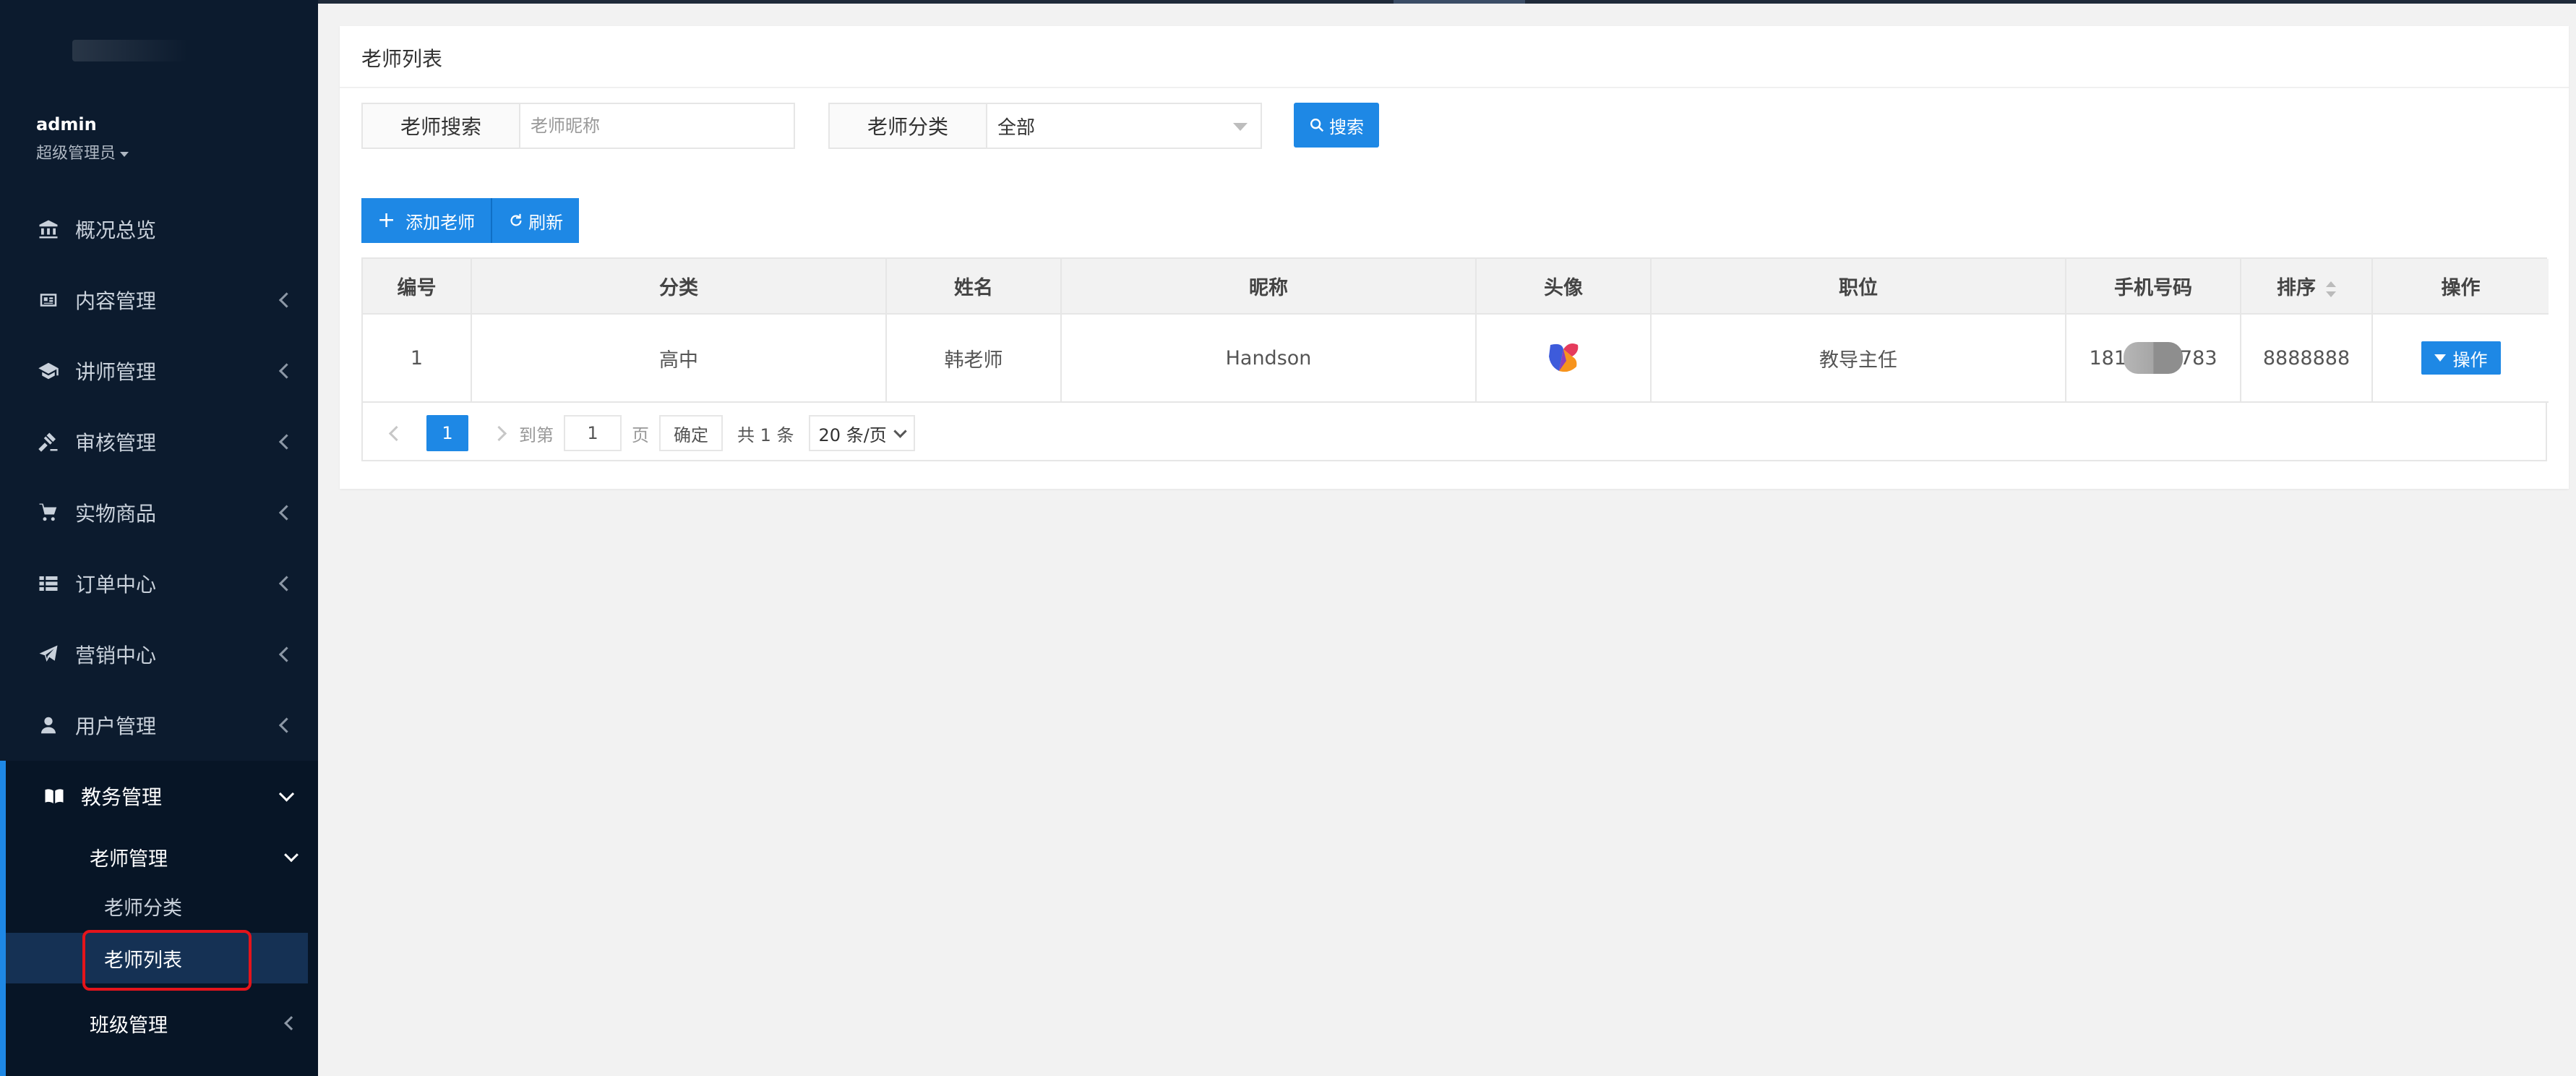  What do you see at coordinates (116, 230) in the screenshot?
I see `sidebar-item-label: 概况总览` at bounding box center [116, 230].